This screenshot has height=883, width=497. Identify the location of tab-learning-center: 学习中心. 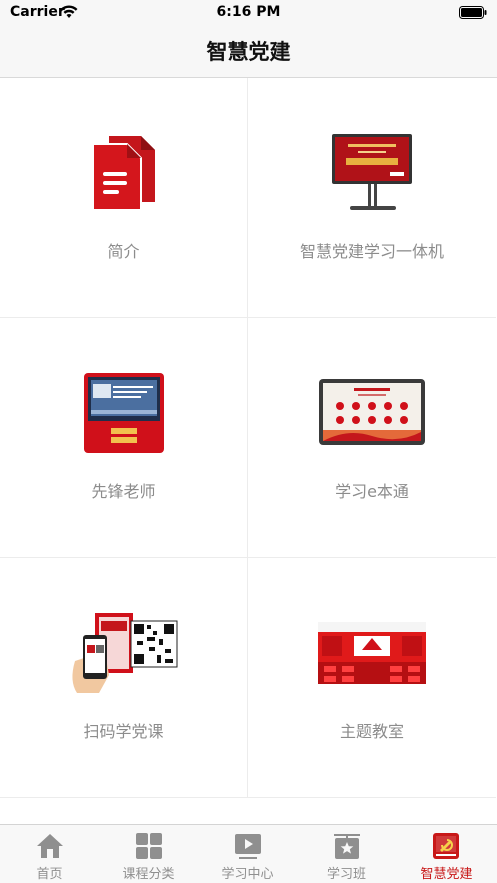
(247, 854).